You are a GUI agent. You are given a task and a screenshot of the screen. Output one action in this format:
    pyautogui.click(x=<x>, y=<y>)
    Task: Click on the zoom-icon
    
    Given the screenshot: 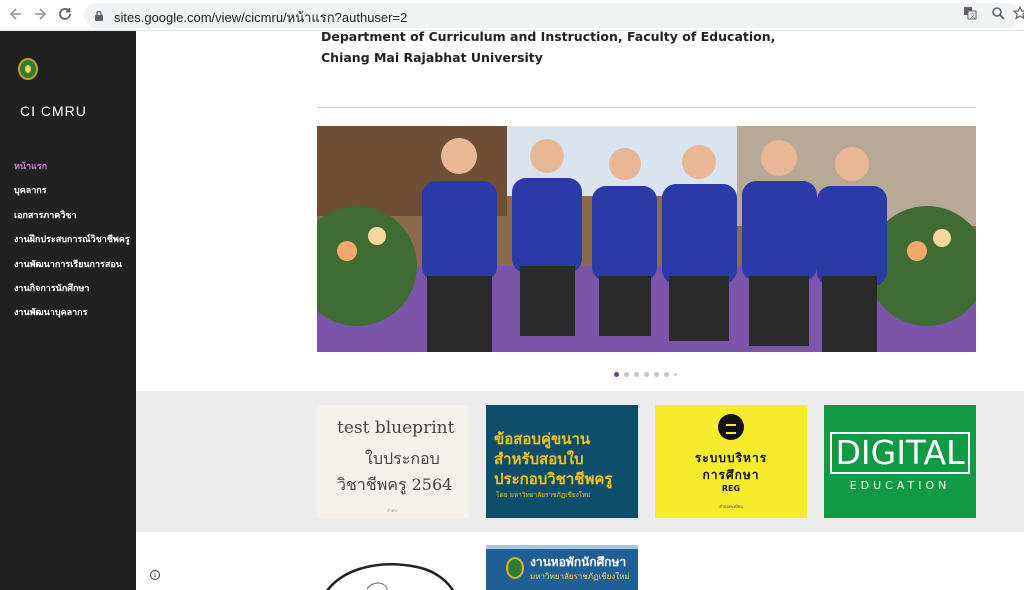 What is the action you would take?
    pyautogui.click(x=998, y=16)
    